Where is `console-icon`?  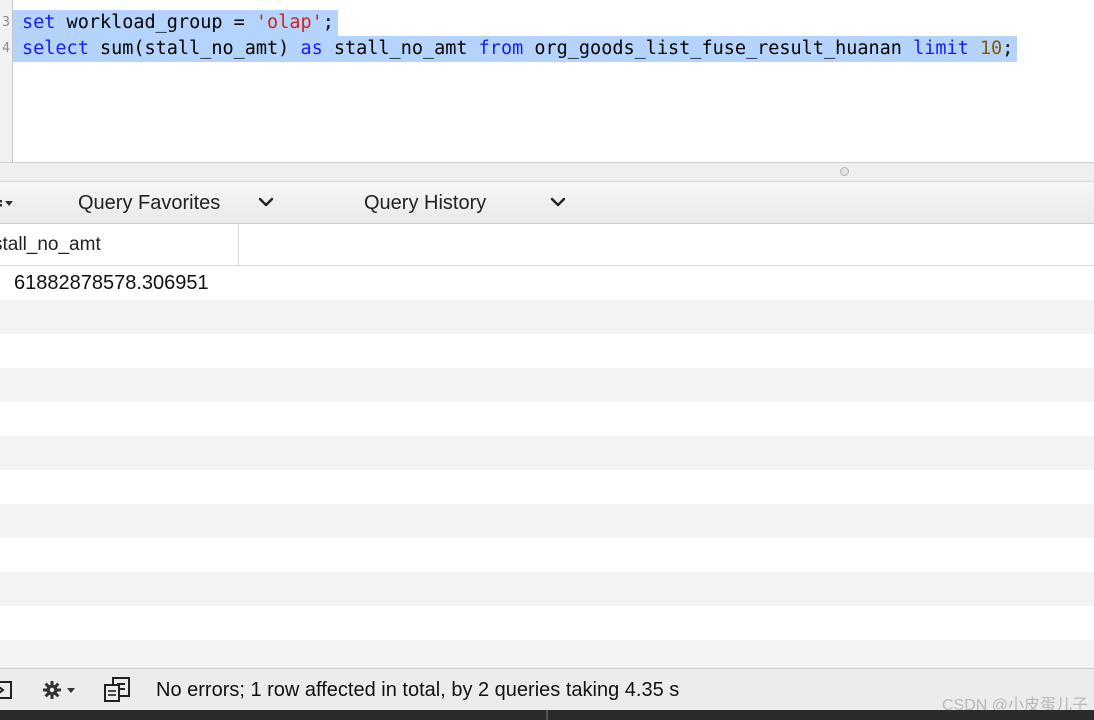
console-icon is located at coordinates (6, 690).